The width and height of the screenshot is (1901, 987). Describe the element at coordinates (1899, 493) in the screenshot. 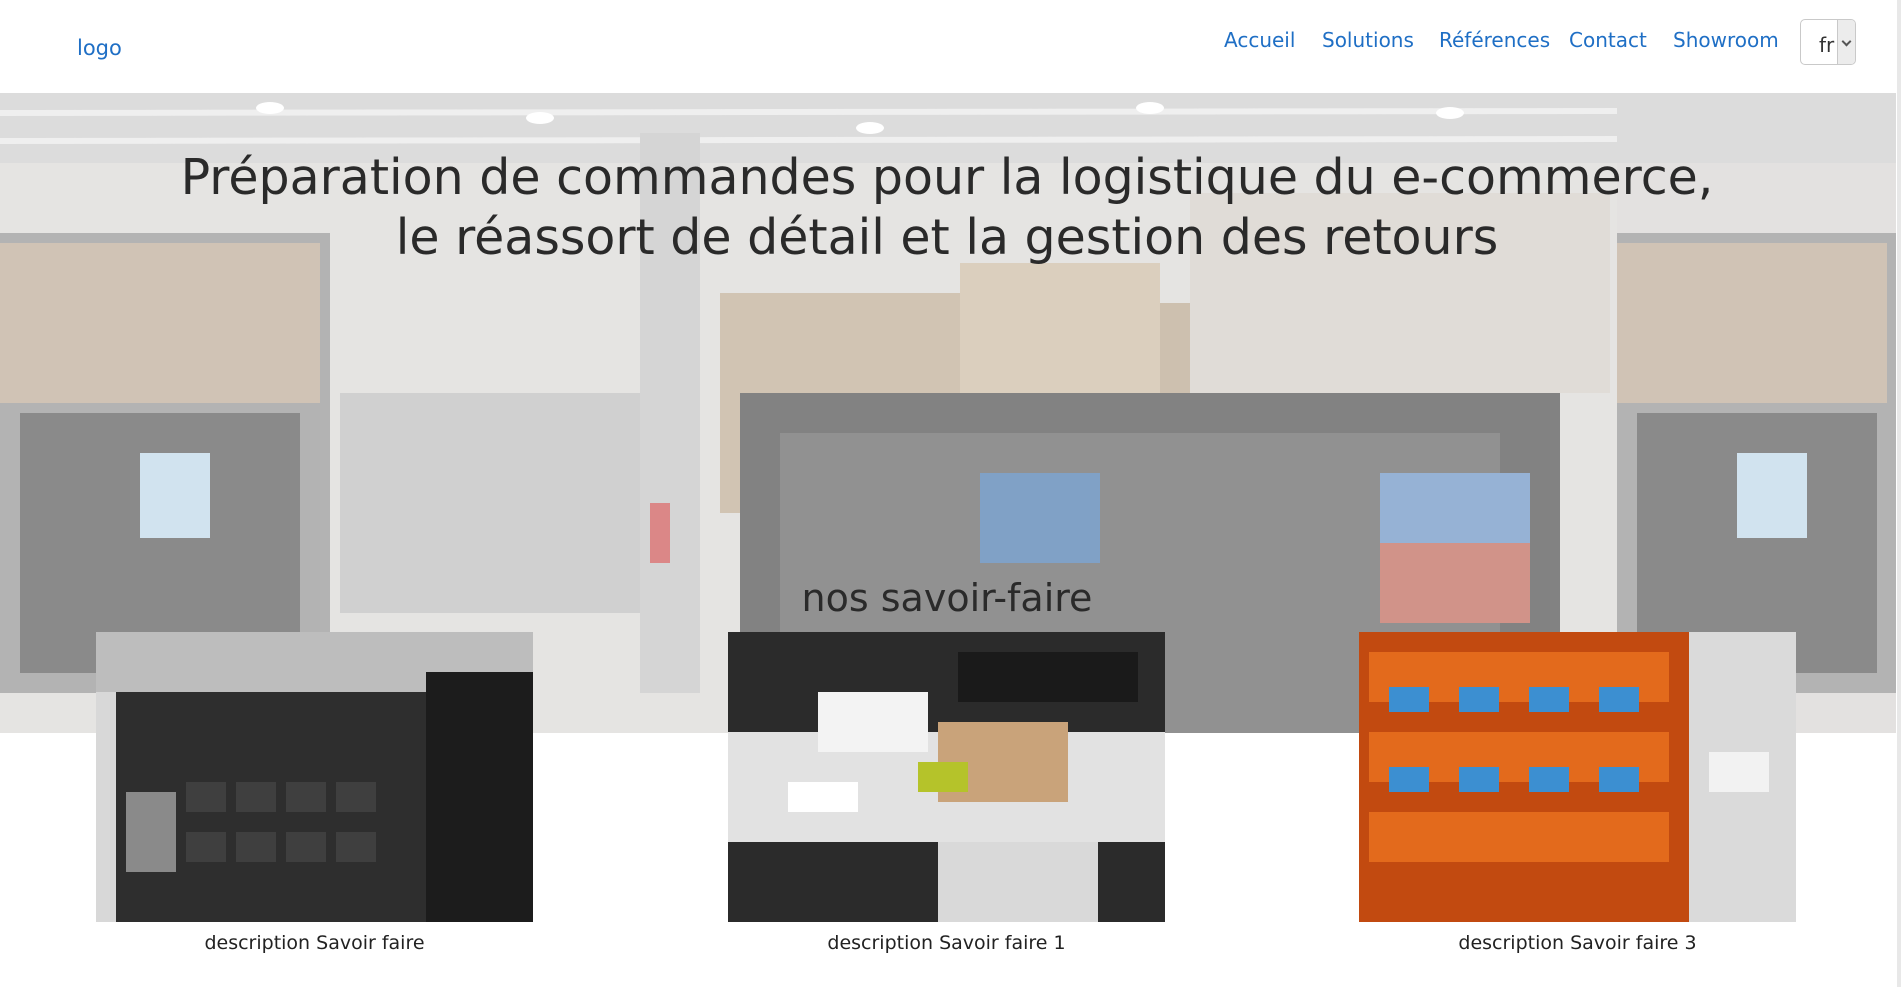

I see `page-scrollbar` at that location.